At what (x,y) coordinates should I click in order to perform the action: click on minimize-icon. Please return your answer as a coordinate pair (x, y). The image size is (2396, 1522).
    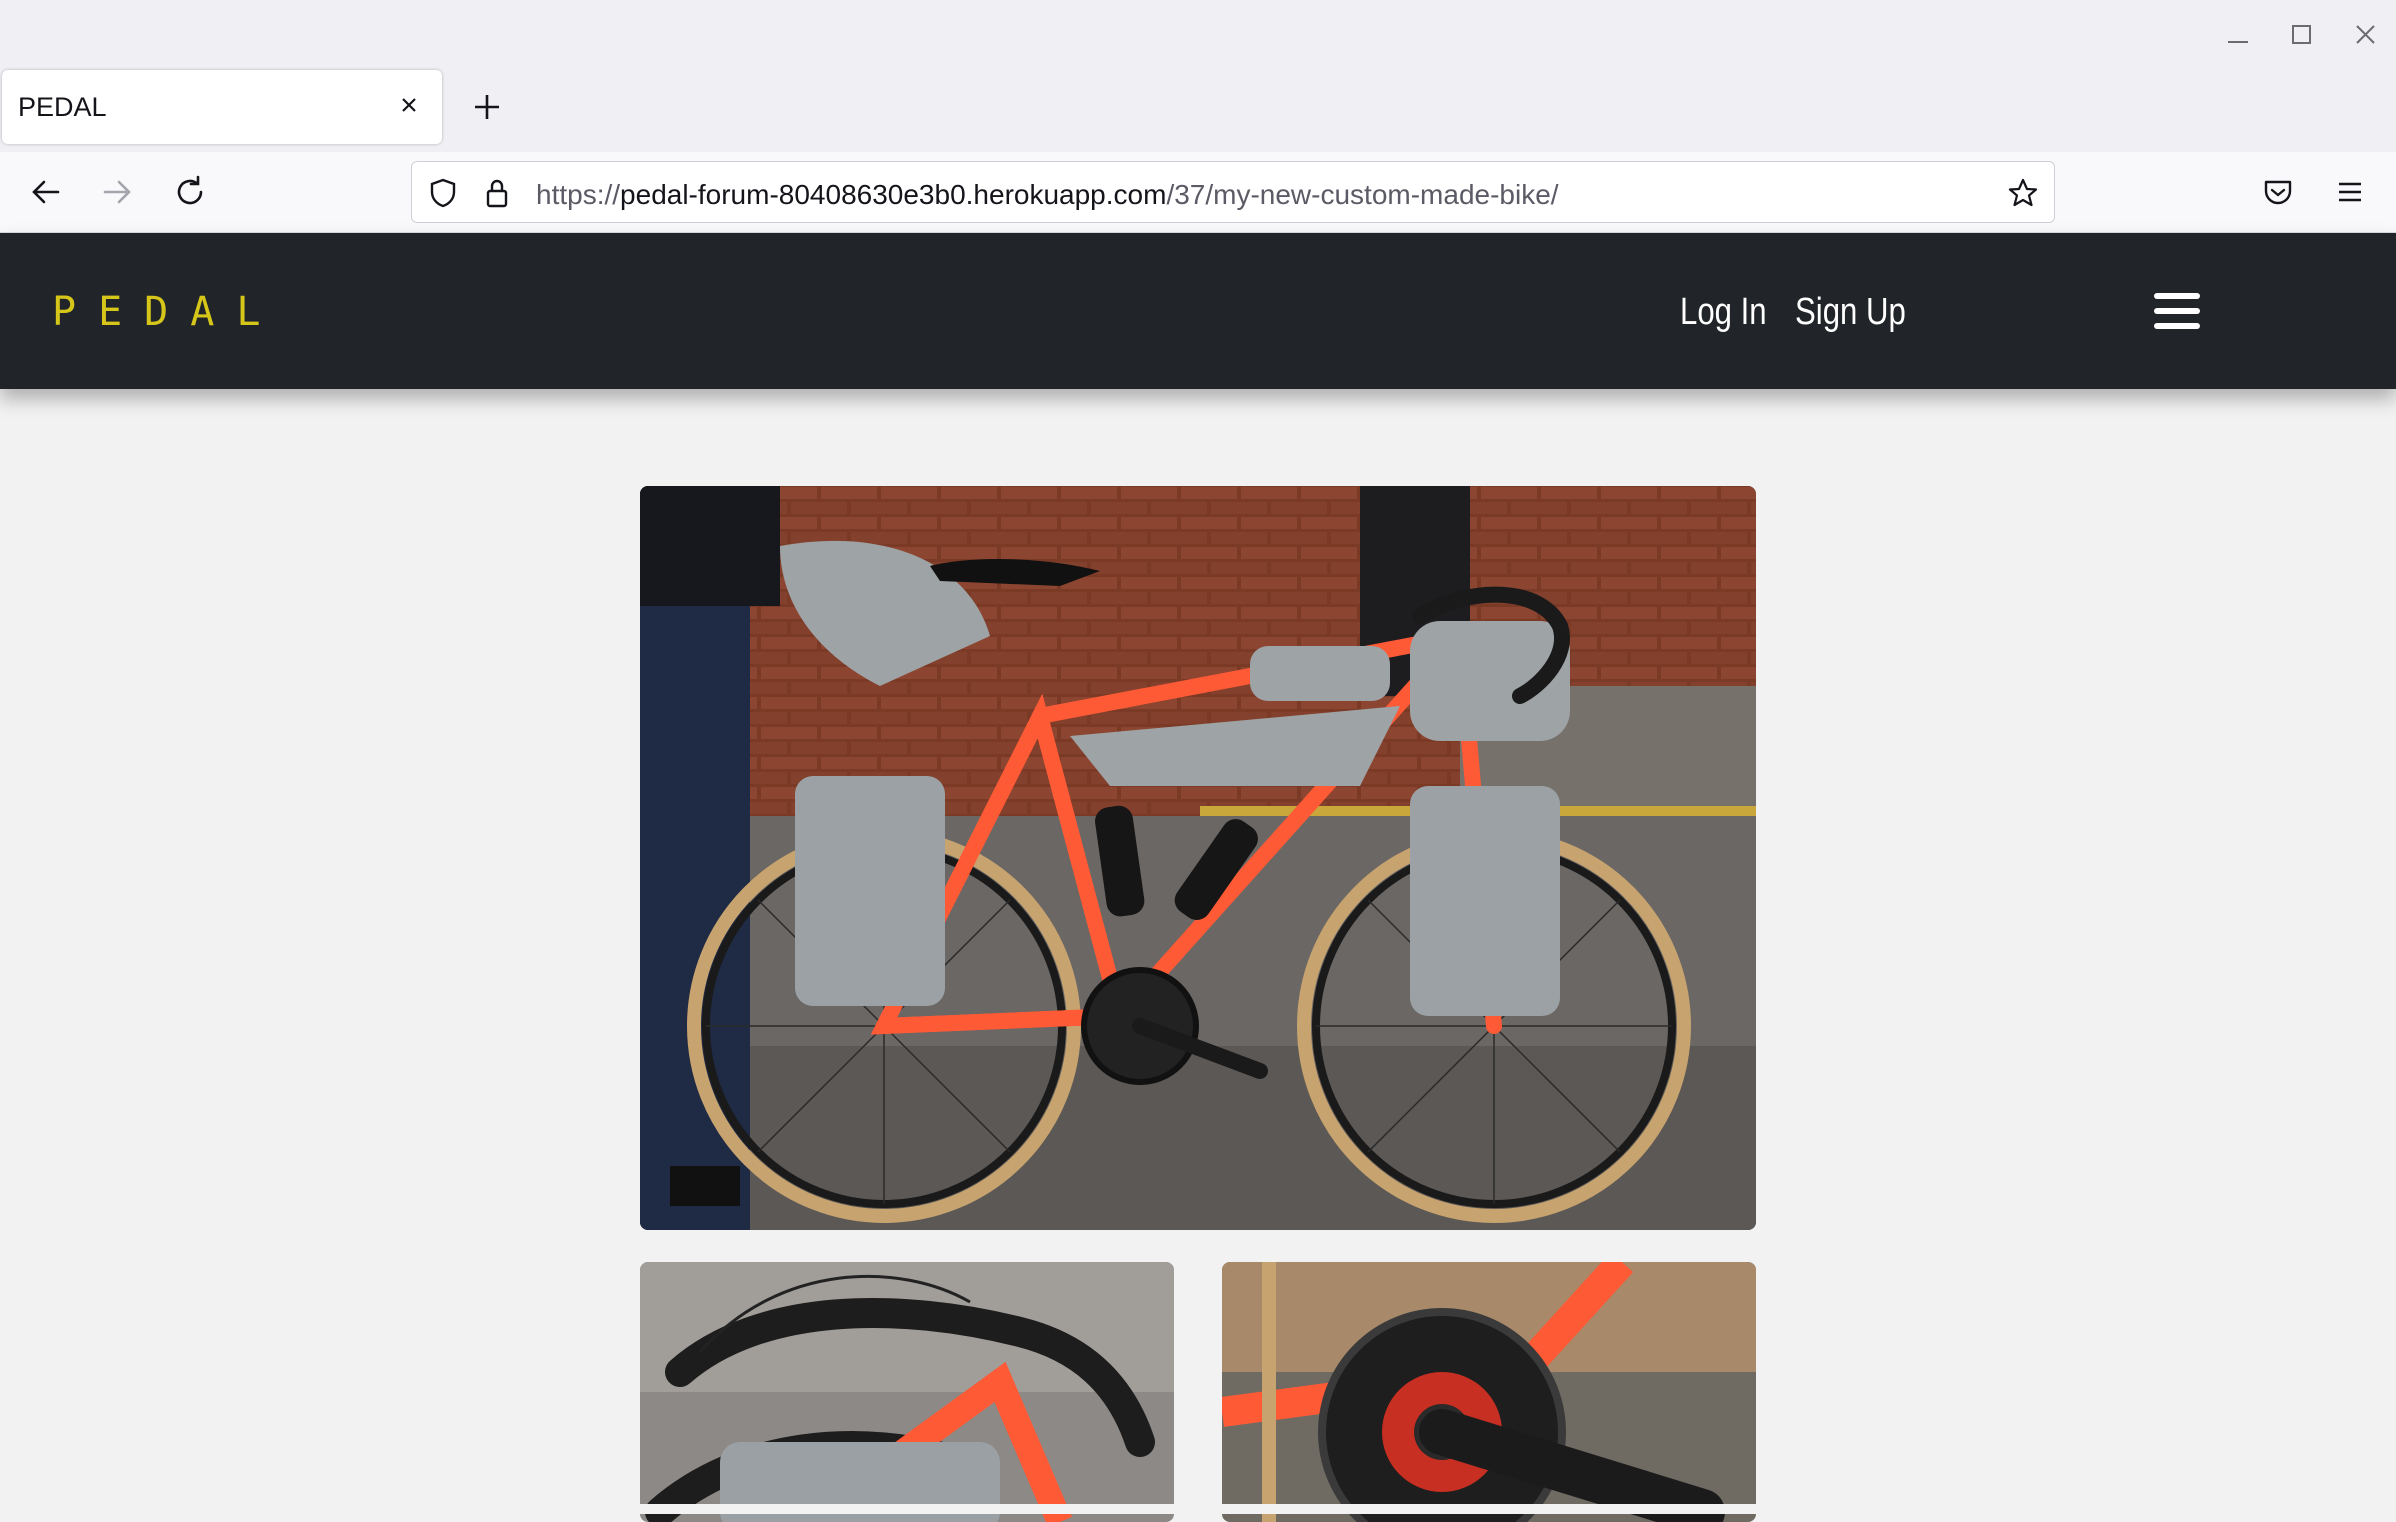
    Looking at the image, I should click on (2238, 34).